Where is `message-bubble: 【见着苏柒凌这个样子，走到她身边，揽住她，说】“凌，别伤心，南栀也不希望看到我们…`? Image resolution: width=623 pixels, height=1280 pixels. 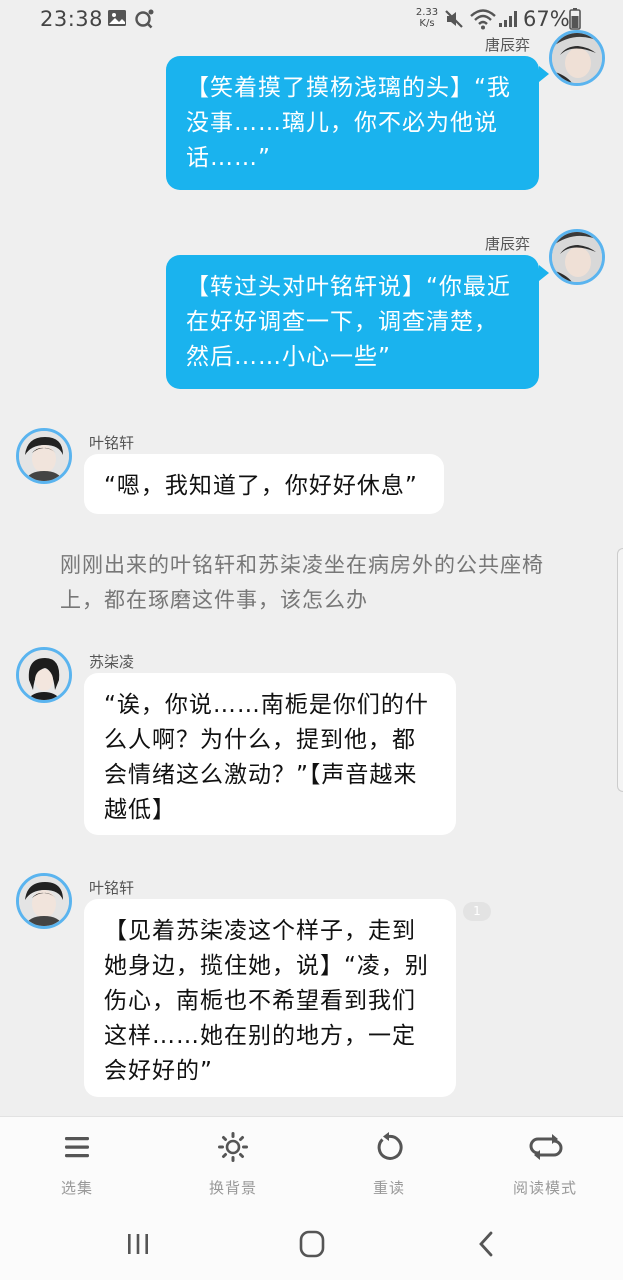 message-bubble: 【见着苏柒凌这个样子，走到她身边，揽住她，说】“凌，别伤心，南栀也不希望看到我们… is located at coordinates (270, 998).